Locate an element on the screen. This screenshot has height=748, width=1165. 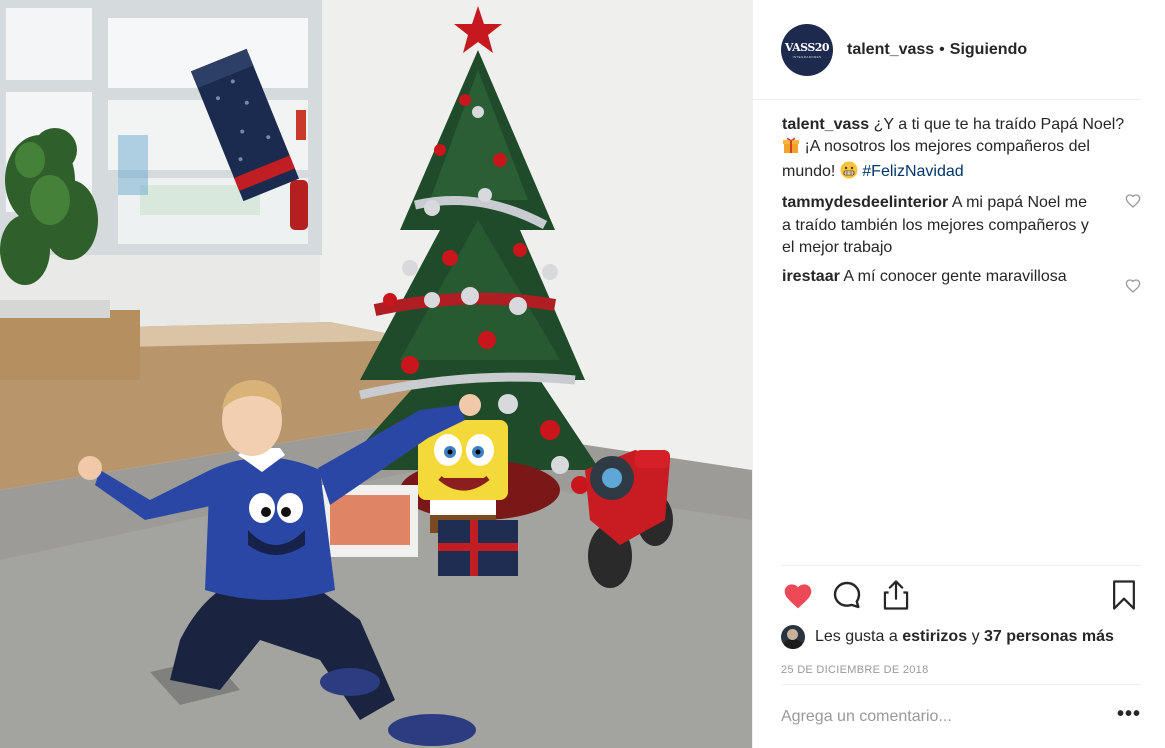
comment-item: irestaar A mí conocer gente maravillosa is located at coordinates (961, 279).